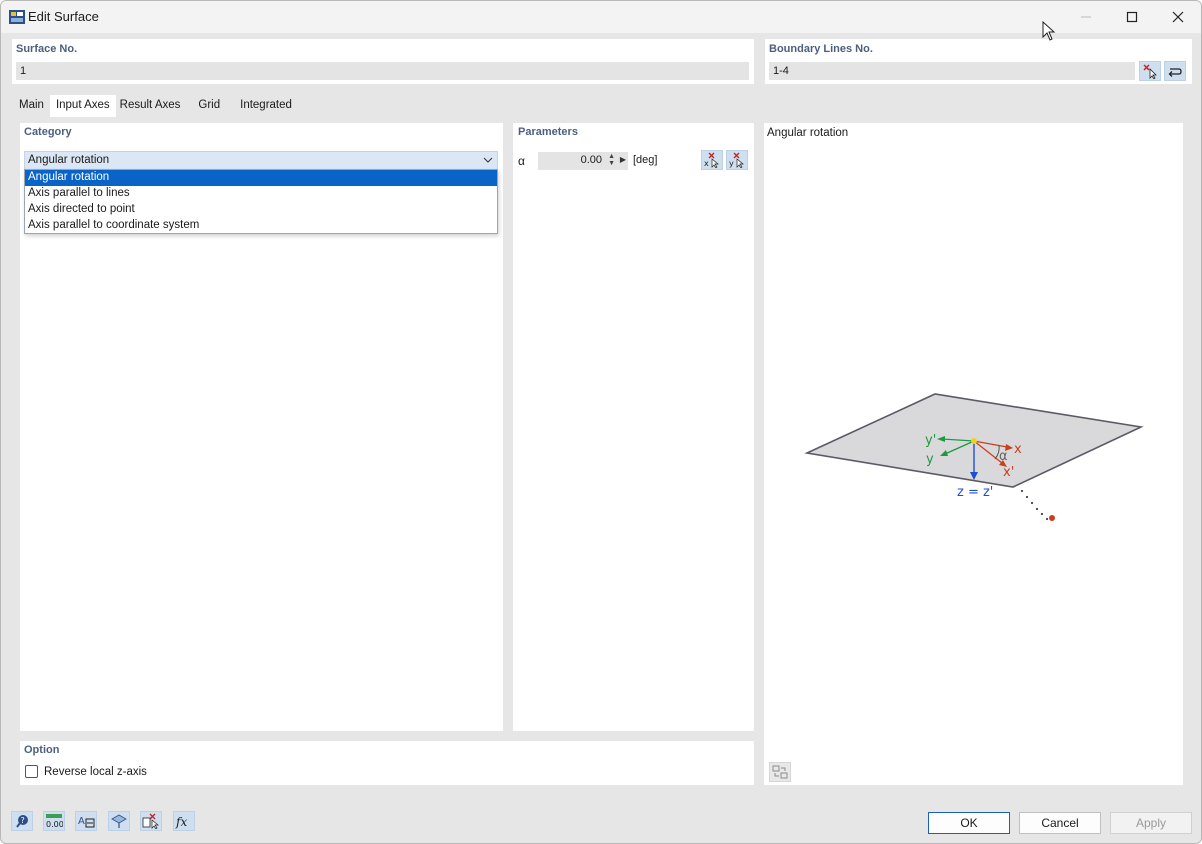  What do you see at coordinates (82, 106) in the screenshot?
I see `tab-input-axes: Input Axes` at bounding box center [82, 106].